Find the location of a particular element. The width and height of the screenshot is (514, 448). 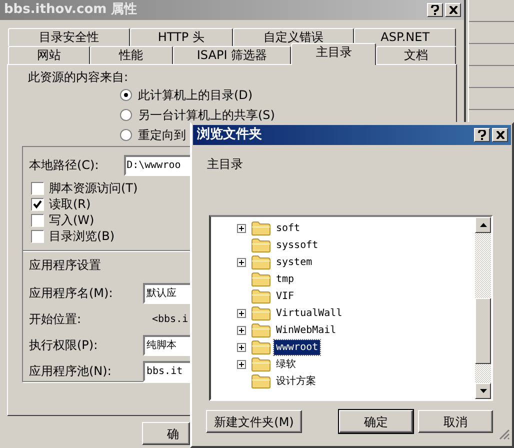

folder-item: VIF is located at coordinates (285, 296).